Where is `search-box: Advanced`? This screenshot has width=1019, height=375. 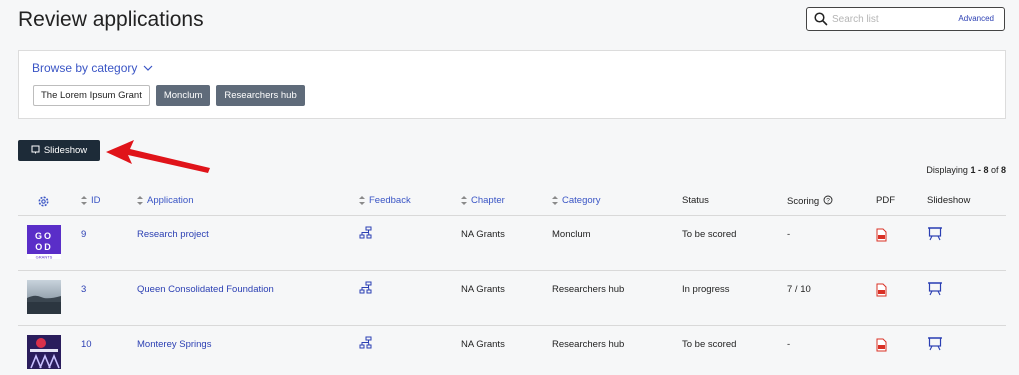
search-box: Advanced is located at coordinates (905, 19).